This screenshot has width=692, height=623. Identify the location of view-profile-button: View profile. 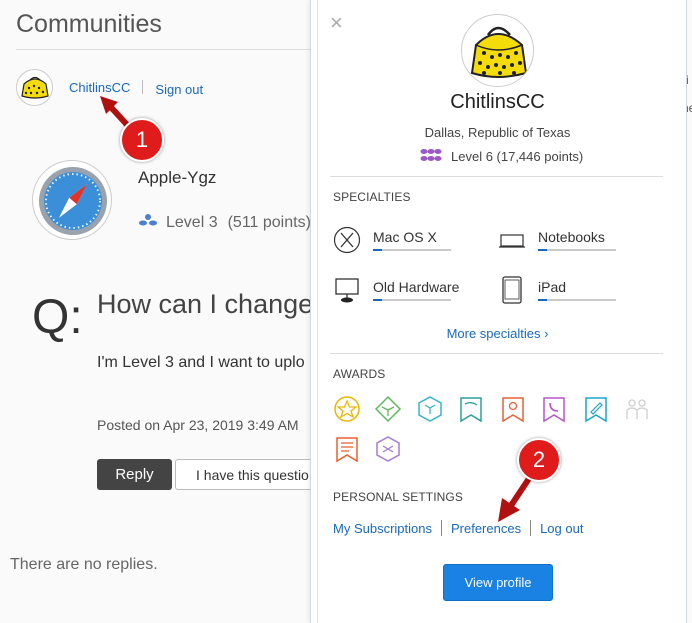
(498, 582).